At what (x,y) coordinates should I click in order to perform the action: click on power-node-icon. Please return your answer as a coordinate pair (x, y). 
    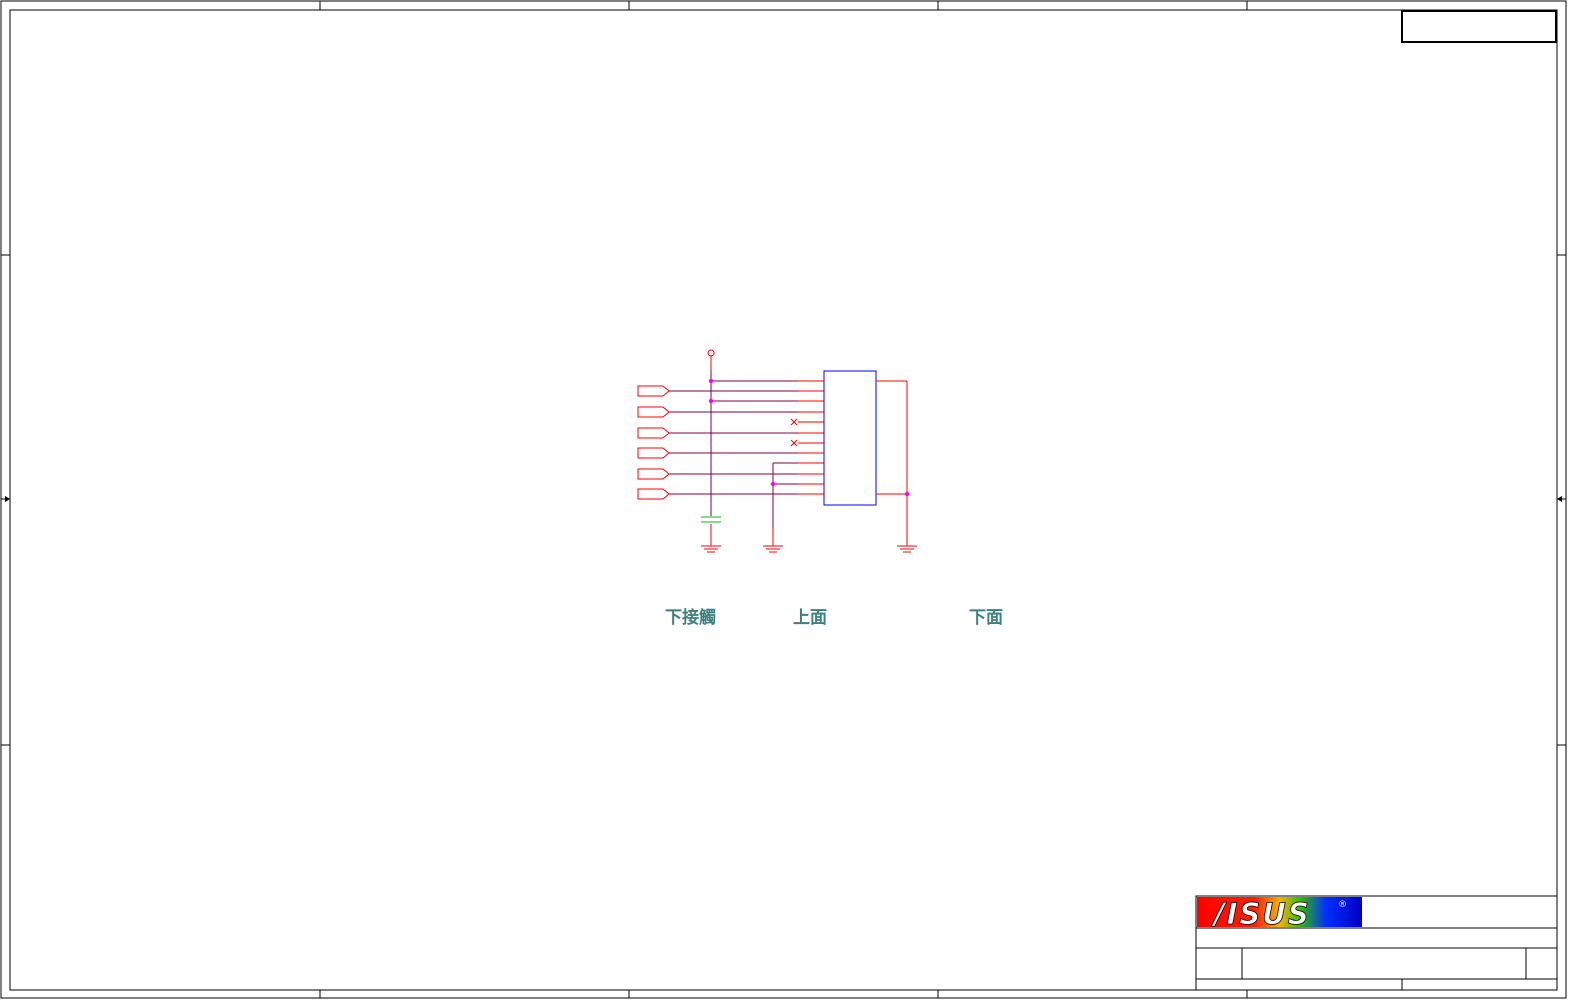
    Looking at the image, I should click on (711, 353).